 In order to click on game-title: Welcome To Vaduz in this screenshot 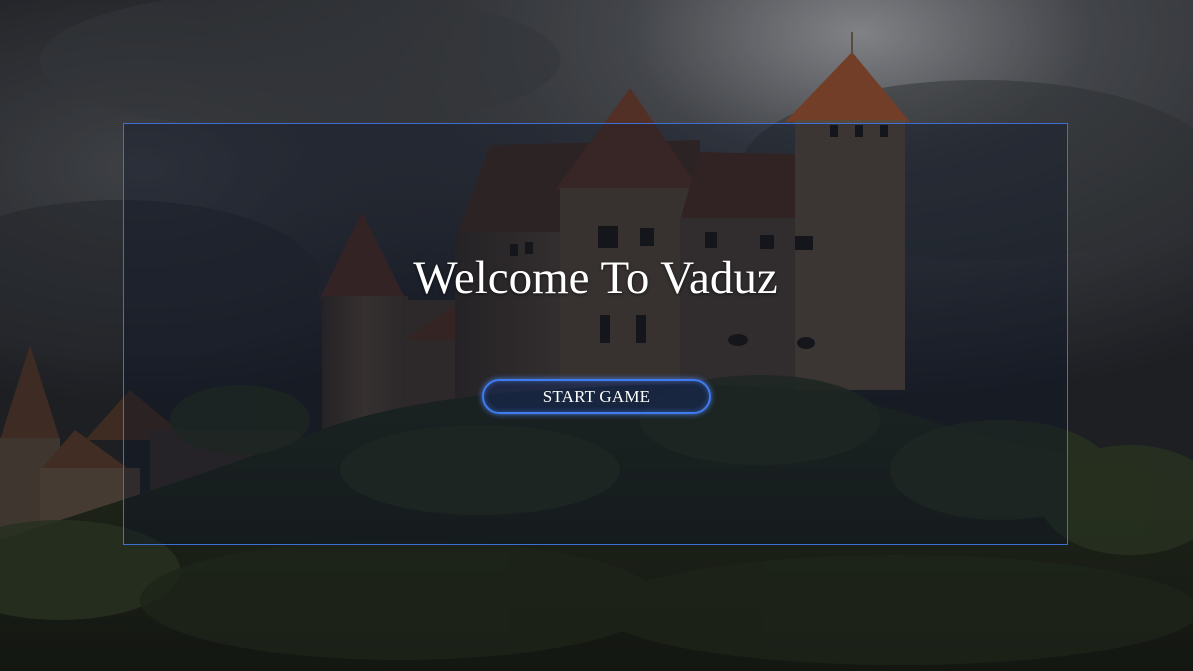, I will do `click(595, 278)`.